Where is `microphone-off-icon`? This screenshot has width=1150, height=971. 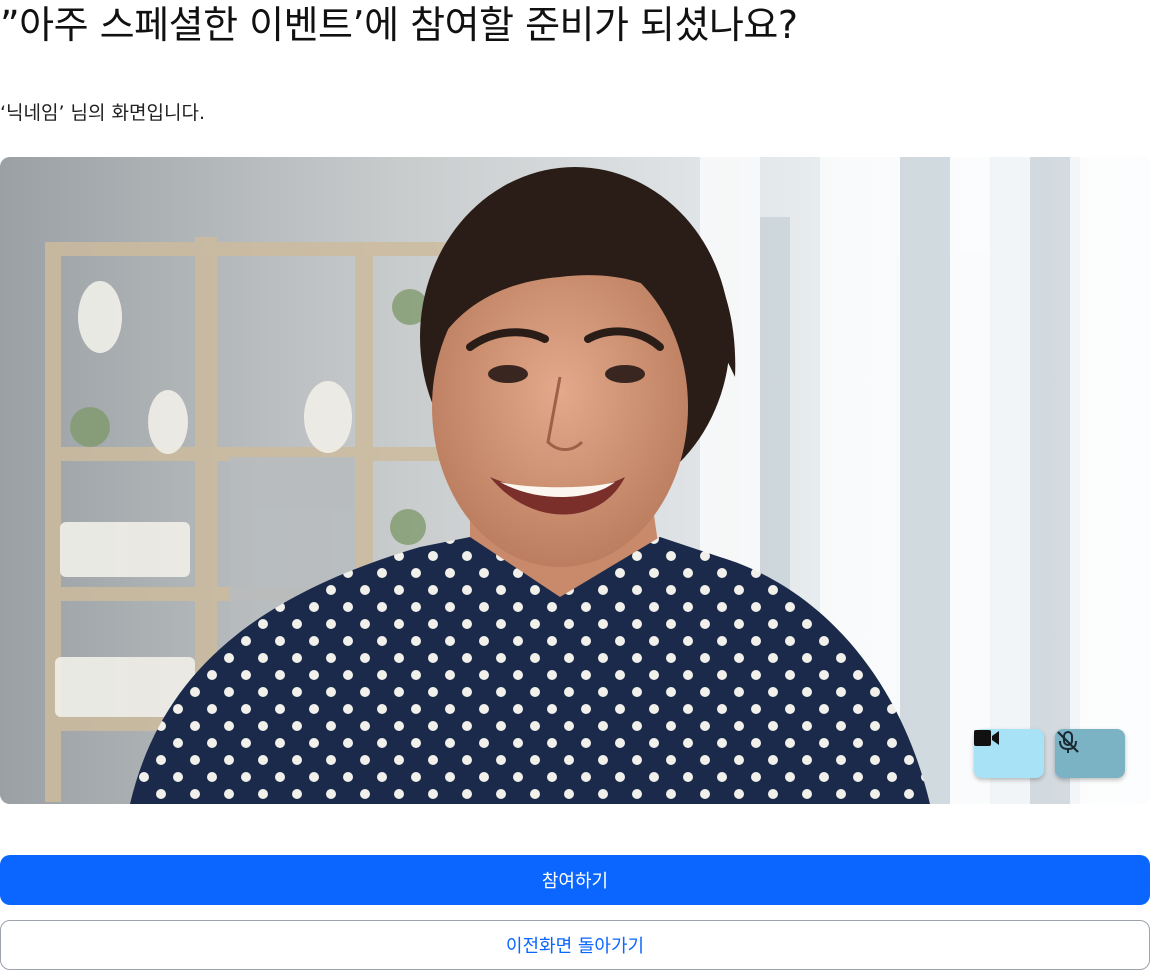 microphone-off-icon is located at coordinates (1068, 742).